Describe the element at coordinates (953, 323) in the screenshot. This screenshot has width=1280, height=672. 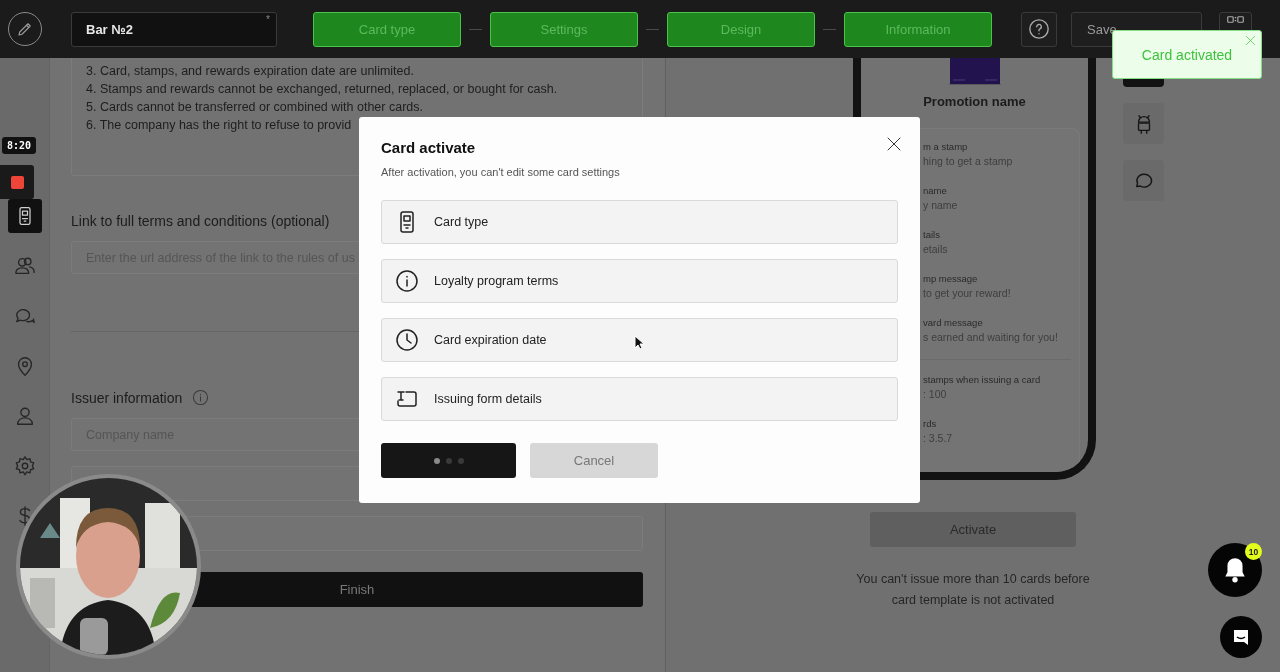
I see `field-label: vard message` at that location.